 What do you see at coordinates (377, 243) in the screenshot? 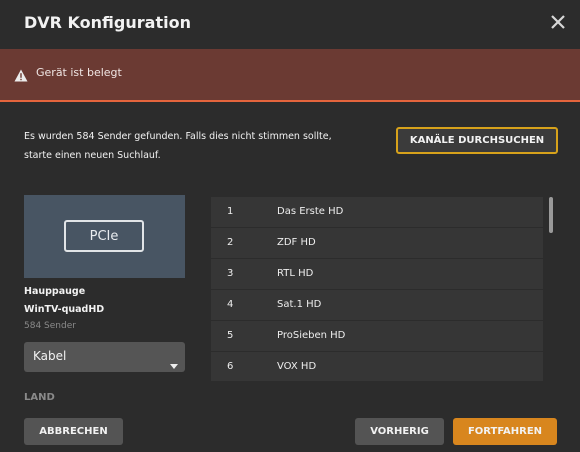
I see `channel-row: 2 ZDF HD` at bounding box center [377, 243].